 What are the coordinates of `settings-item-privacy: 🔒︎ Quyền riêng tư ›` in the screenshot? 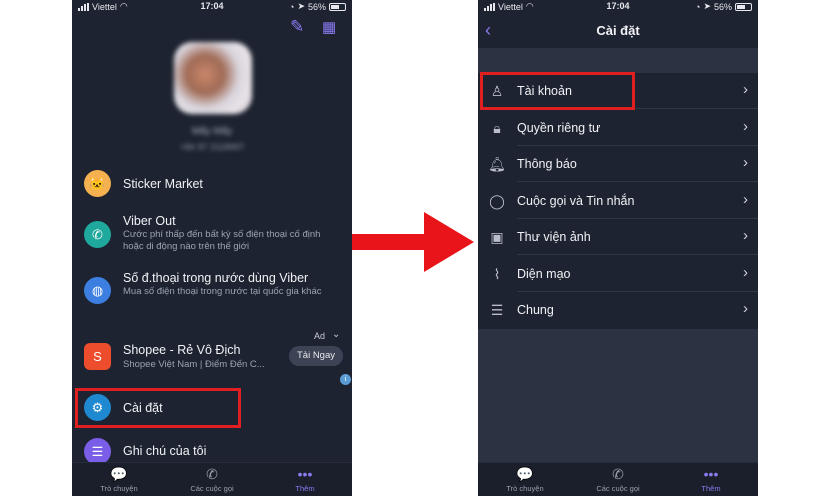 It's located at (618, 128).